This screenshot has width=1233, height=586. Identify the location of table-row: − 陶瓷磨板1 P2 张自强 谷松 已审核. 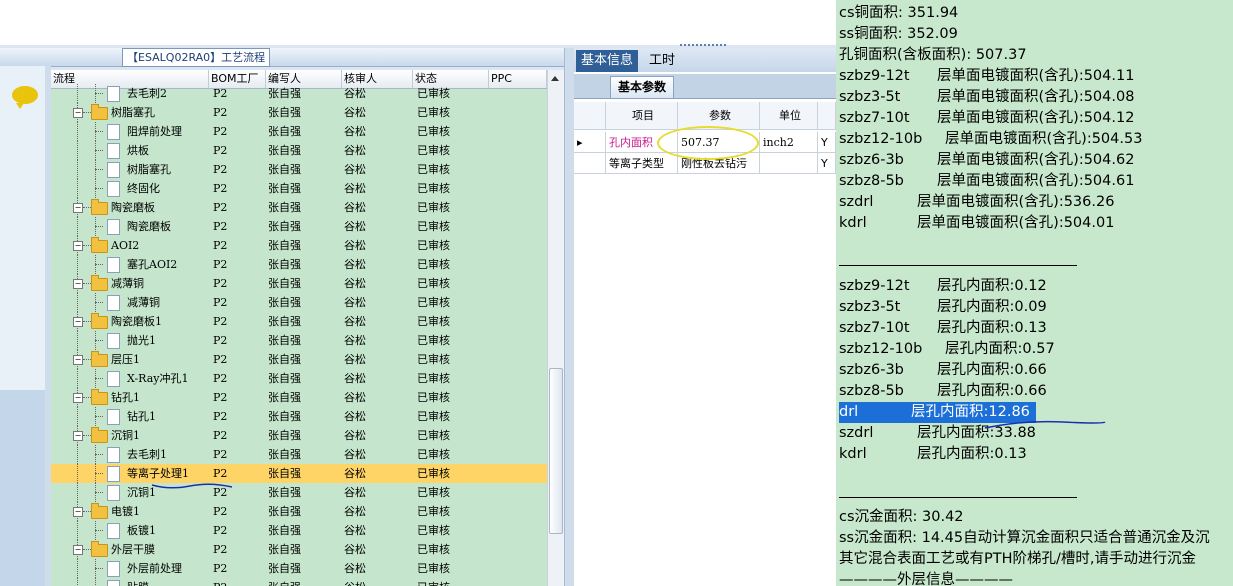
(299, 321).